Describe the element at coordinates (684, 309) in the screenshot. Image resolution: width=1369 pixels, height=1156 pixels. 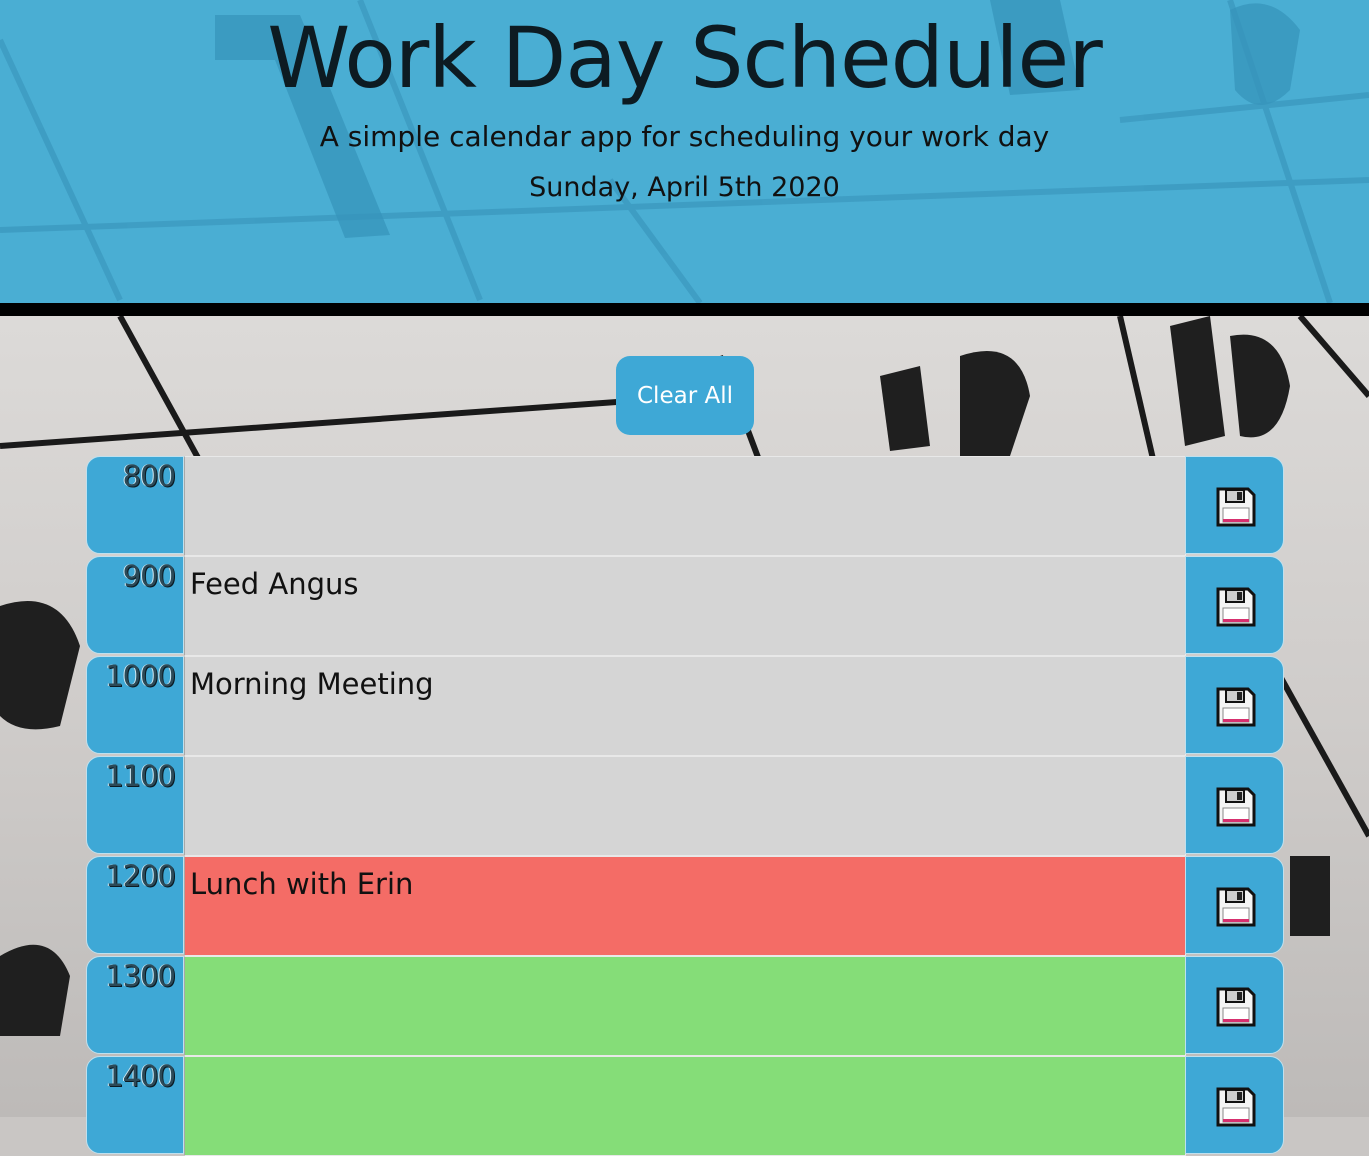
I see `header-divider` at that location.